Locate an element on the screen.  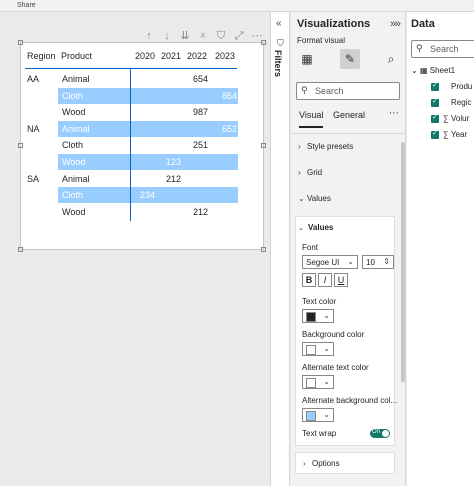
table-icon: ▦ is located at coordinates (423, 70).